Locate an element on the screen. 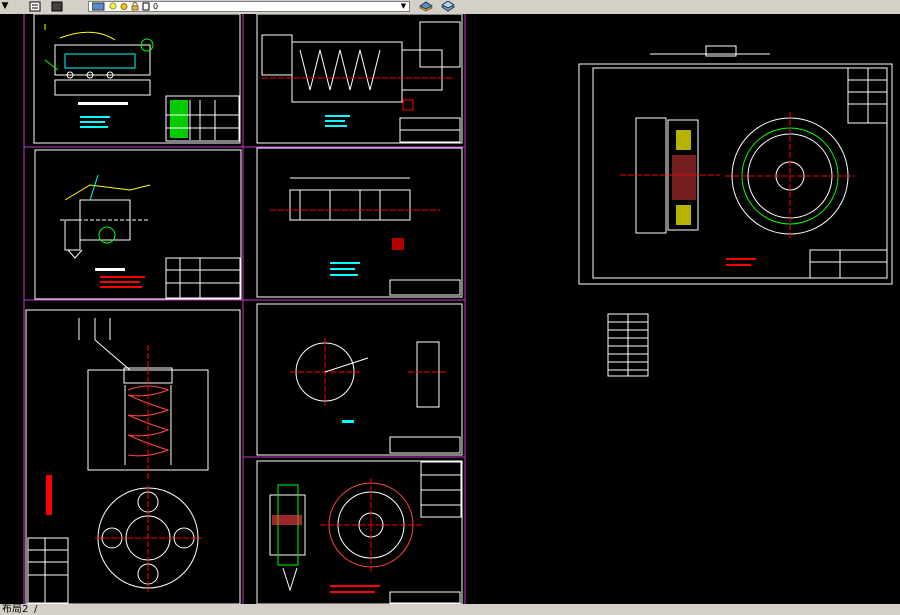 This screenshot has height=615, width=900. dropdown-arrow-glyph: ▼ is located at coordinates (5, 6).